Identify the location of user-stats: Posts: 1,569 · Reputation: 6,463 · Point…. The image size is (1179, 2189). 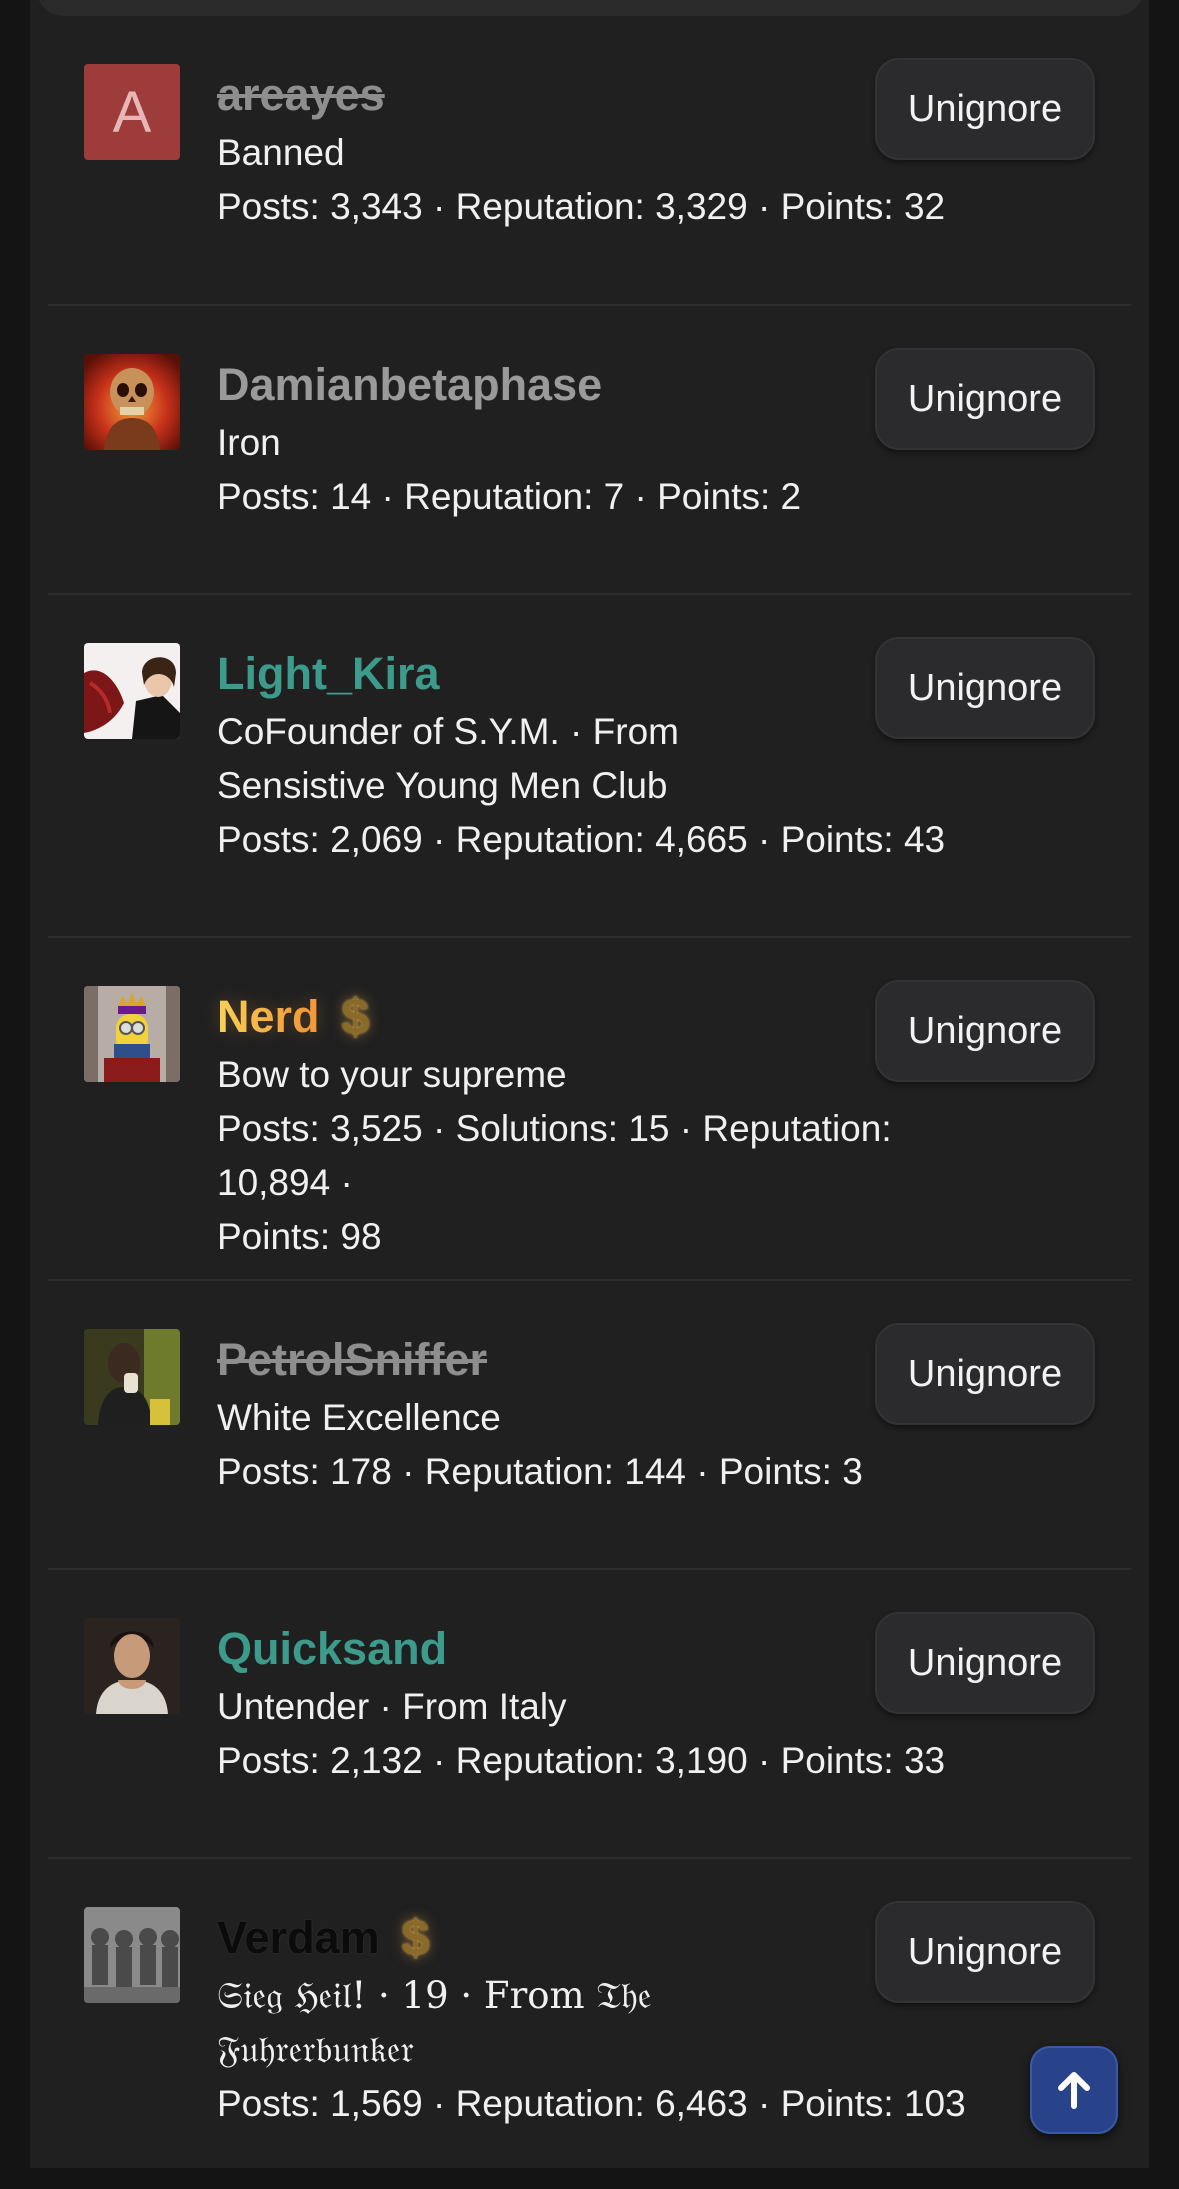
(591, 2103).